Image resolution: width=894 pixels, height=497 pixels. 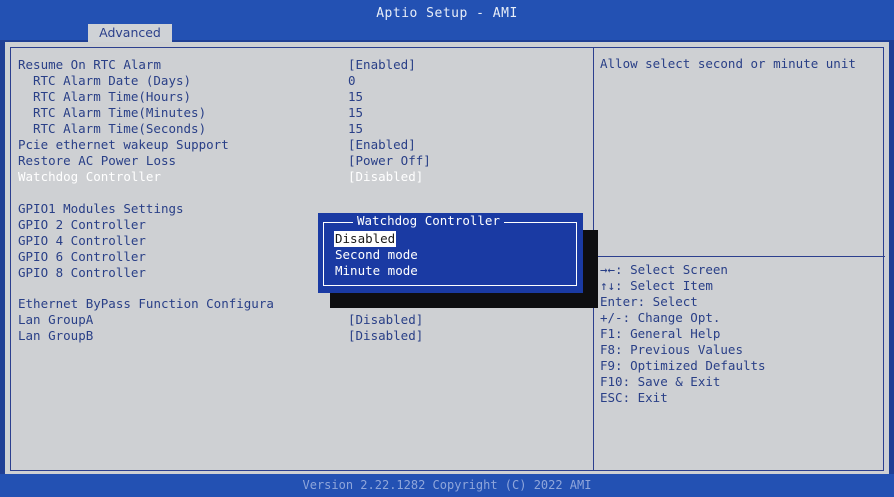 I want to click on title-bar: Aptio Setup - AMI Advanced, so click(x=447, y=21).